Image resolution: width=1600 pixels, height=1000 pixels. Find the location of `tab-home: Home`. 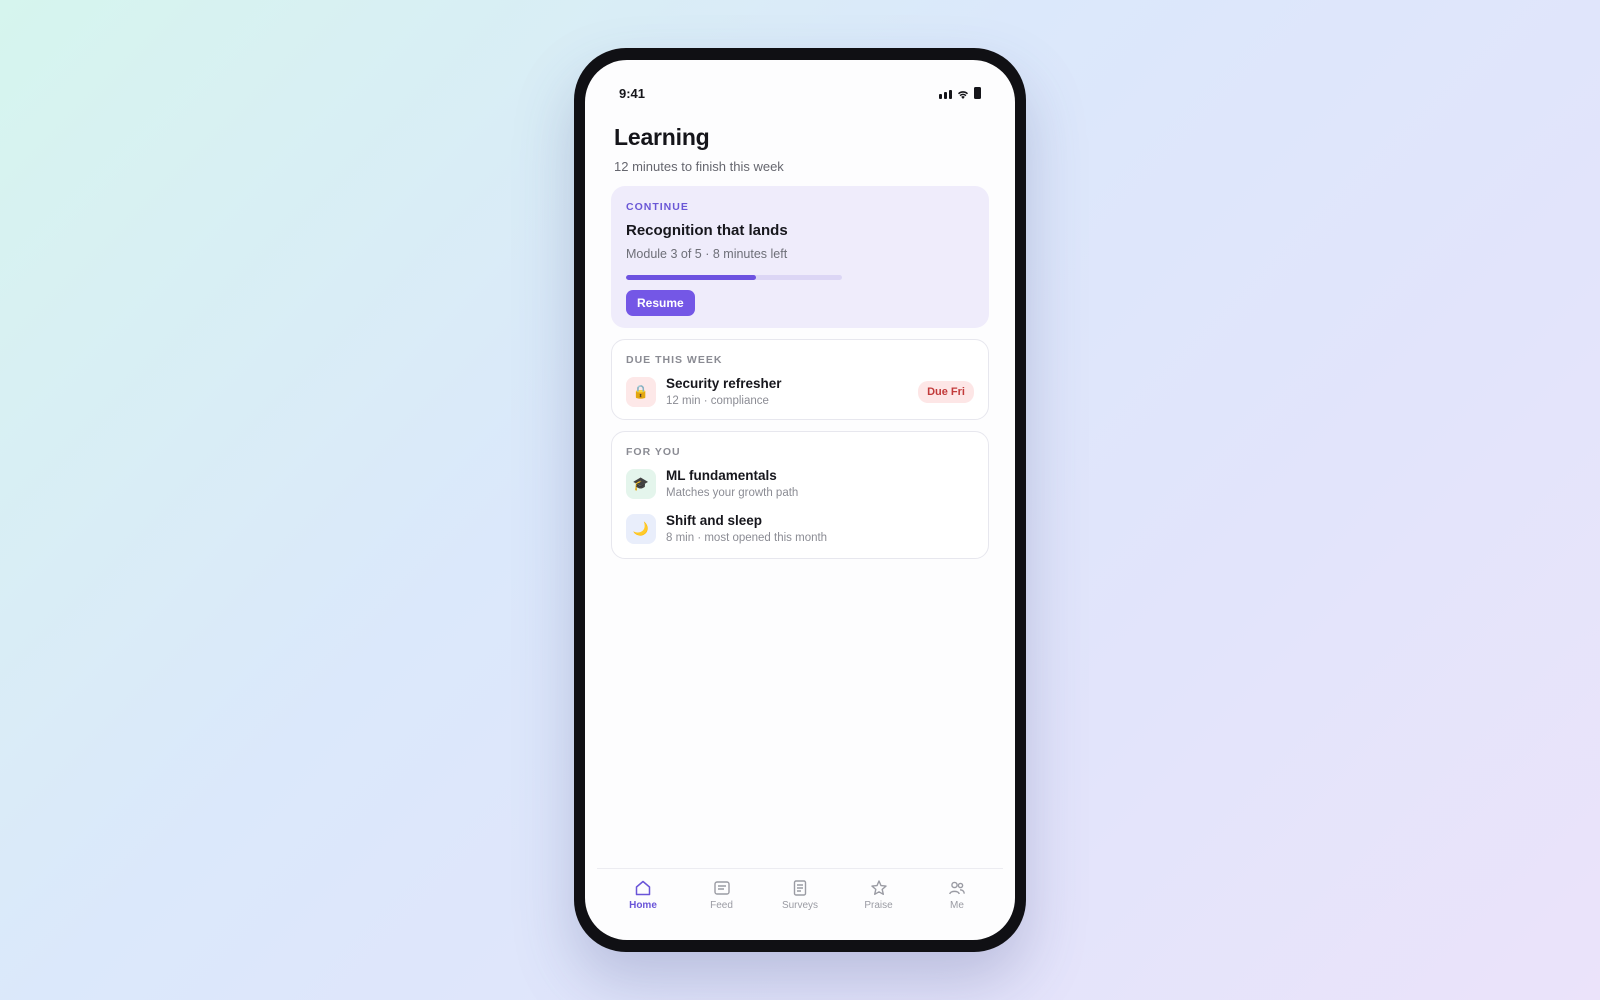

tab-home: Home is located at coordinates (643, 909).